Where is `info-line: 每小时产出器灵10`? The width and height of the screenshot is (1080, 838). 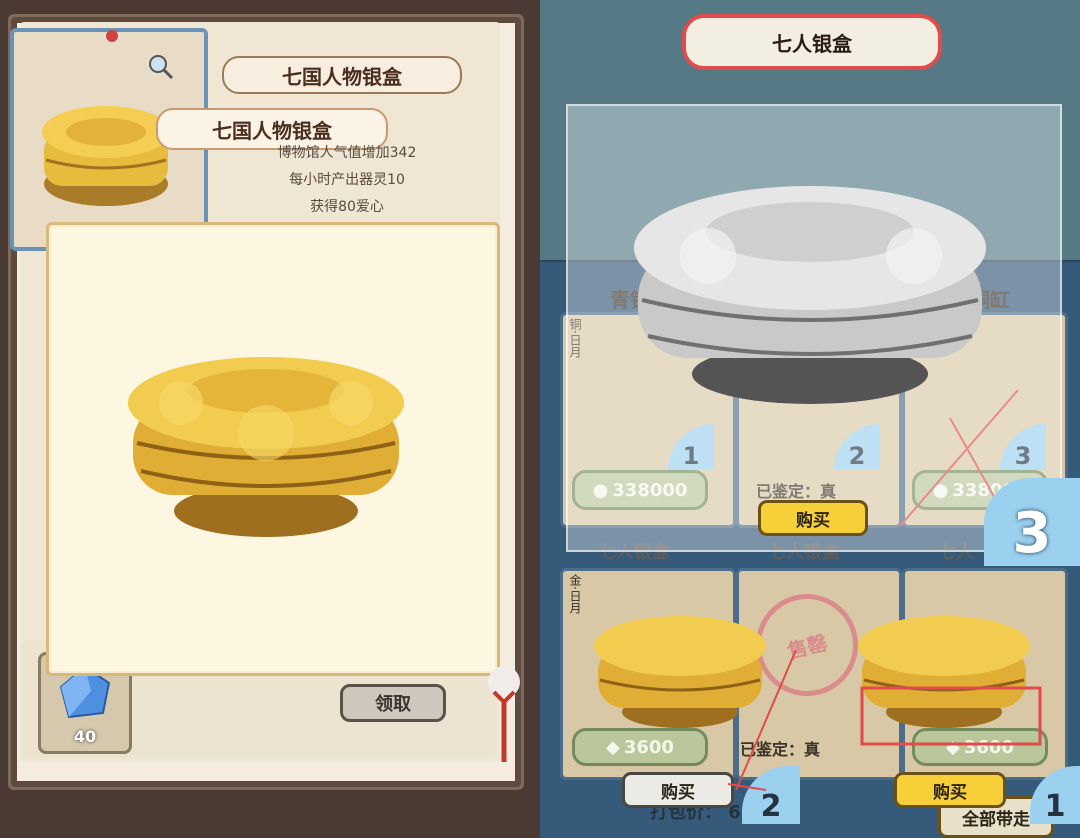 info-line: 每小时产出器灵10 is located at coordinates (347, 180).